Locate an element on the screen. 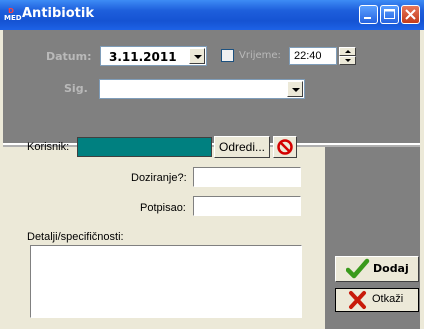  minimize-icon is located at coordinates (367, 18).